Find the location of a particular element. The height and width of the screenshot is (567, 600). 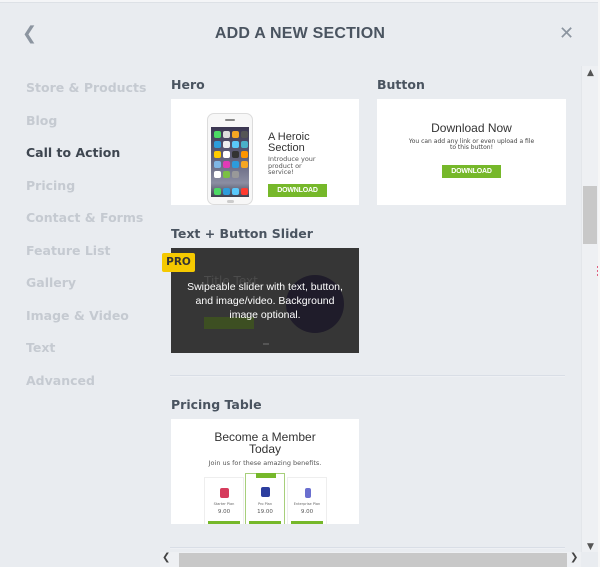

sidebar-item-store-products: Store & Products is located at coordinates (91, 94).